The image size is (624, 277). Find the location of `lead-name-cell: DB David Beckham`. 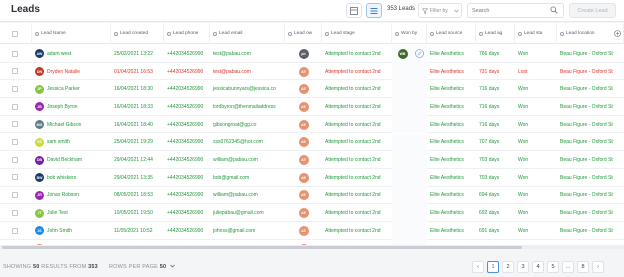

lead-name-cell: DB David Beckham is located at coordinates (71, 160).